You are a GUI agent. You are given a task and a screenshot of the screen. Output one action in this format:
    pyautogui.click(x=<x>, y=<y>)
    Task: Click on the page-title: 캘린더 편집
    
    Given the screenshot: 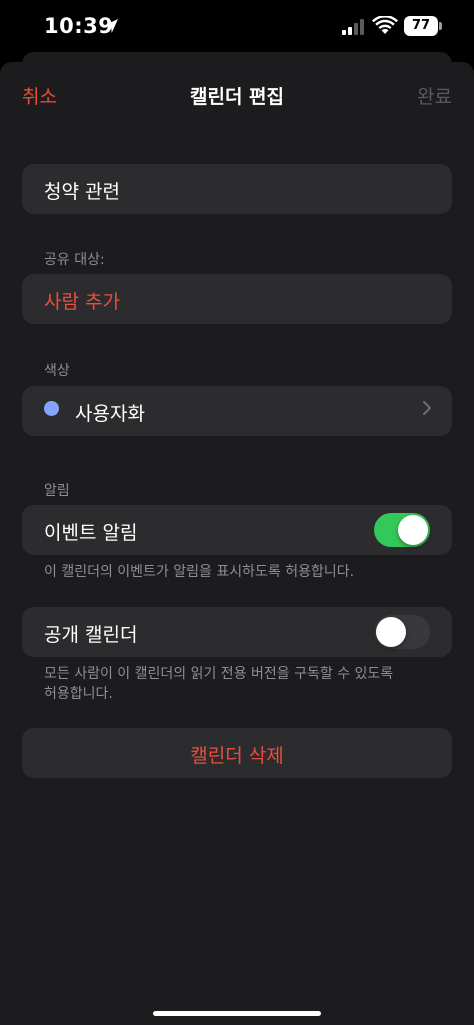 What is the action you would take?
    pyautogui.click(x=236, y=97)
    